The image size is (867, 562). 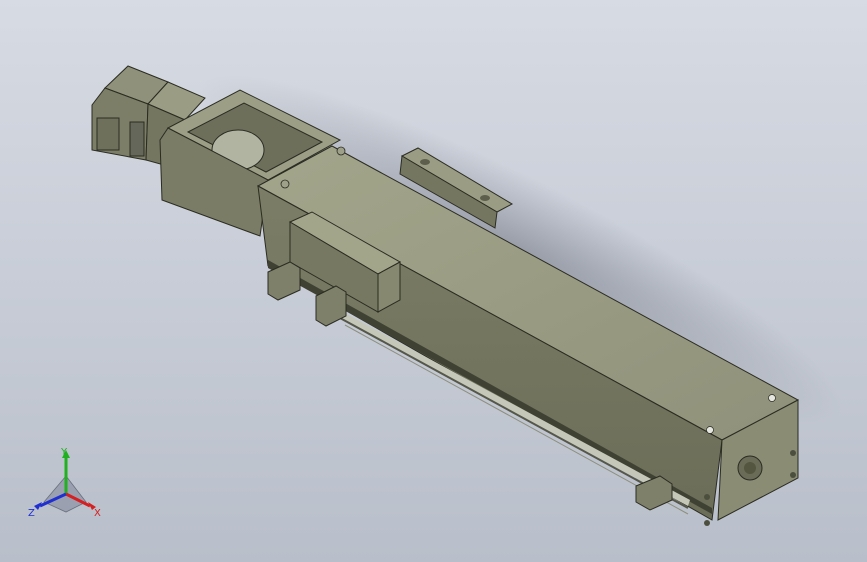 What do you see at coordinates (97, 513) in the screenshot?
I see `x-axis-label: X` at bounding box center [97, 513].